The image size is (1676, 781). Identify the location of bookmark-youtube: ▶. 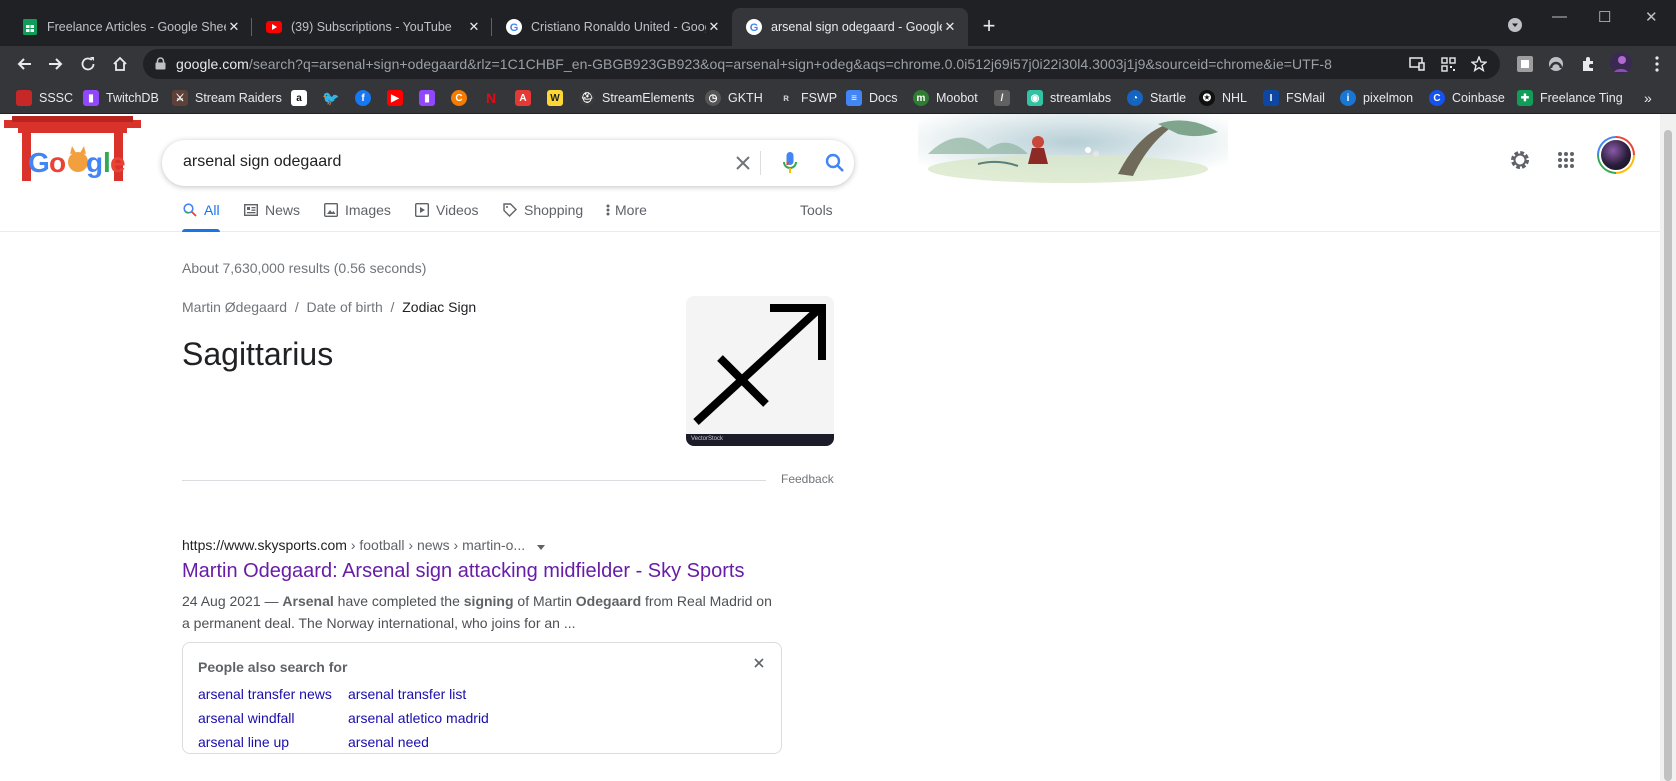
(398, 98).